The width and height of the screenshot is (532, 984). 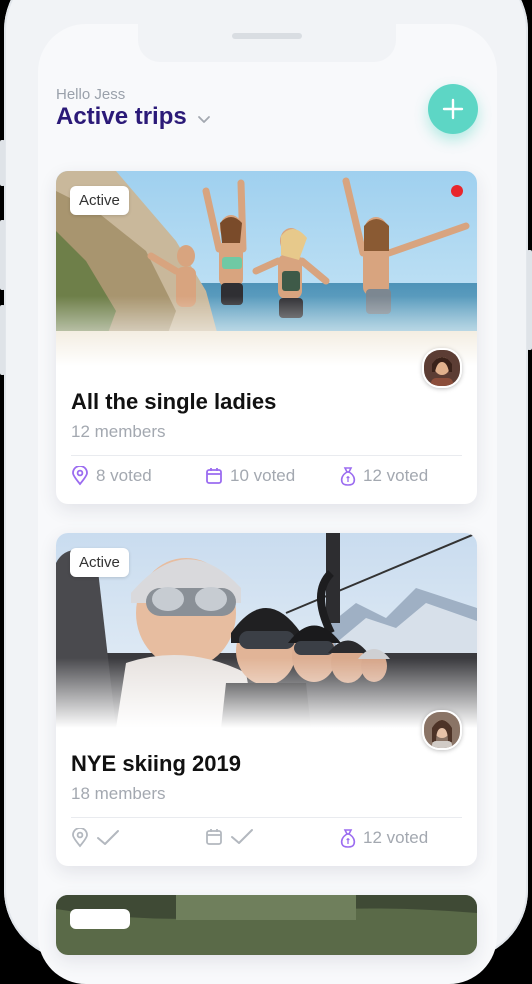 I want to click on trip-title: All the single ladies, so click(x=174, y=401).